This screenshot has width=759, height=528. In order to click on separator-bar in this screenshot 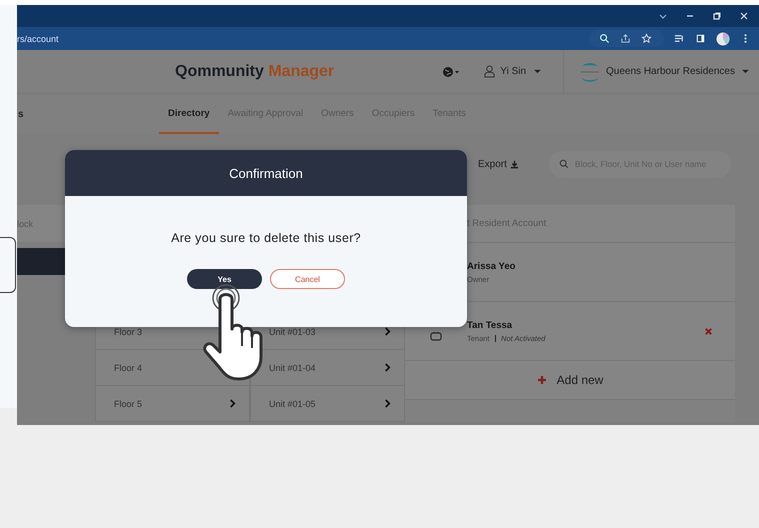, I will do `click(495, 338)`.